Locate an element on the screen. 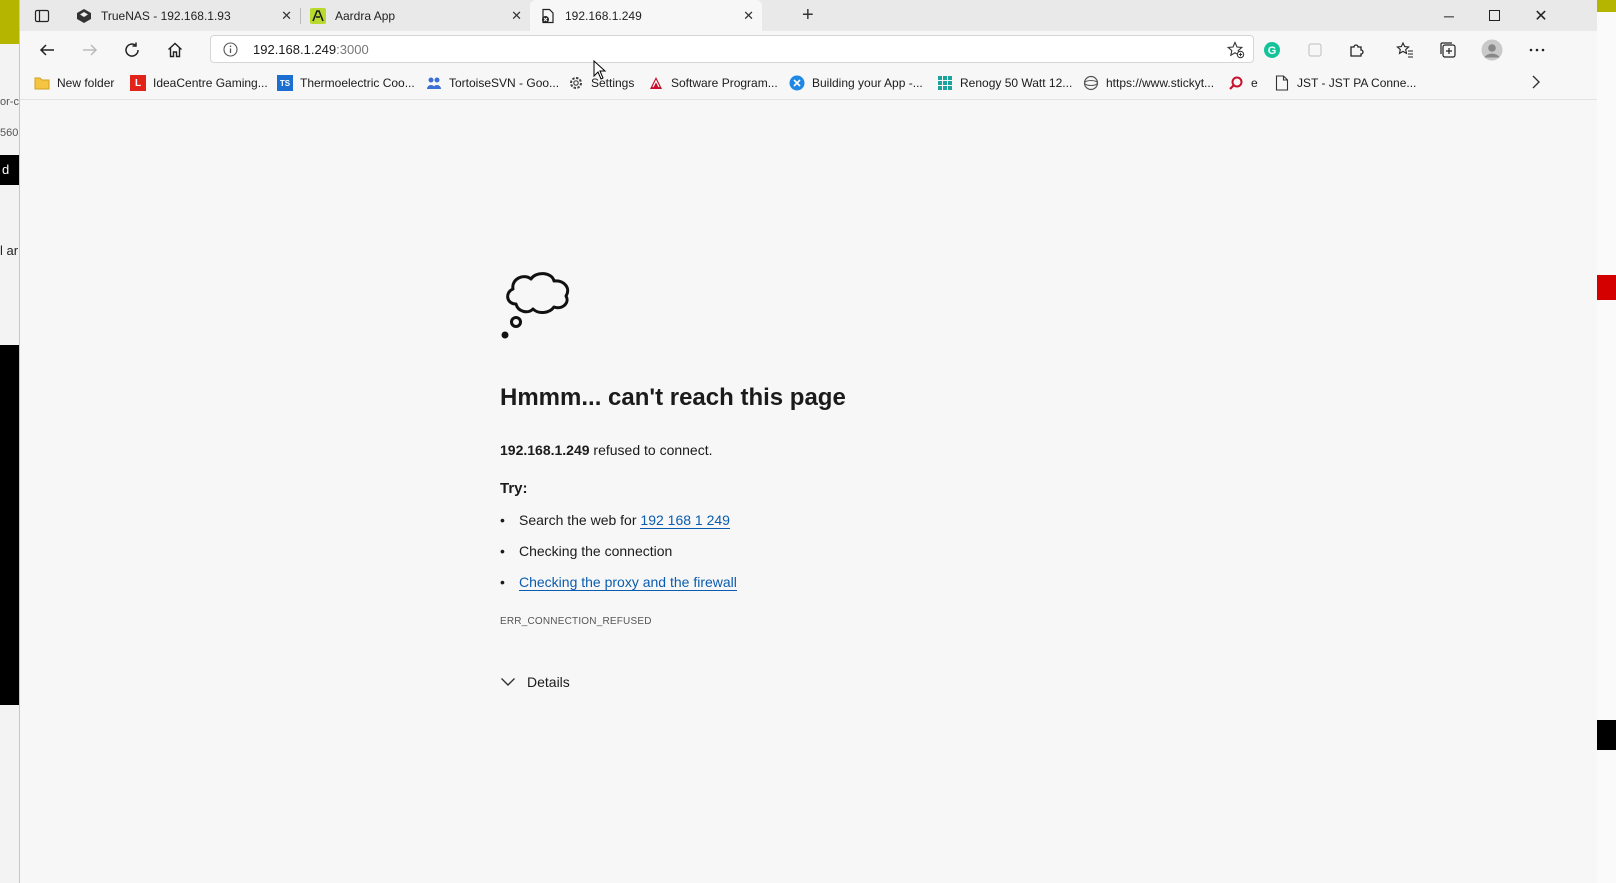 This screenshot has height=883, width=1616. refresh-icon is located at coordinates (132, 50).